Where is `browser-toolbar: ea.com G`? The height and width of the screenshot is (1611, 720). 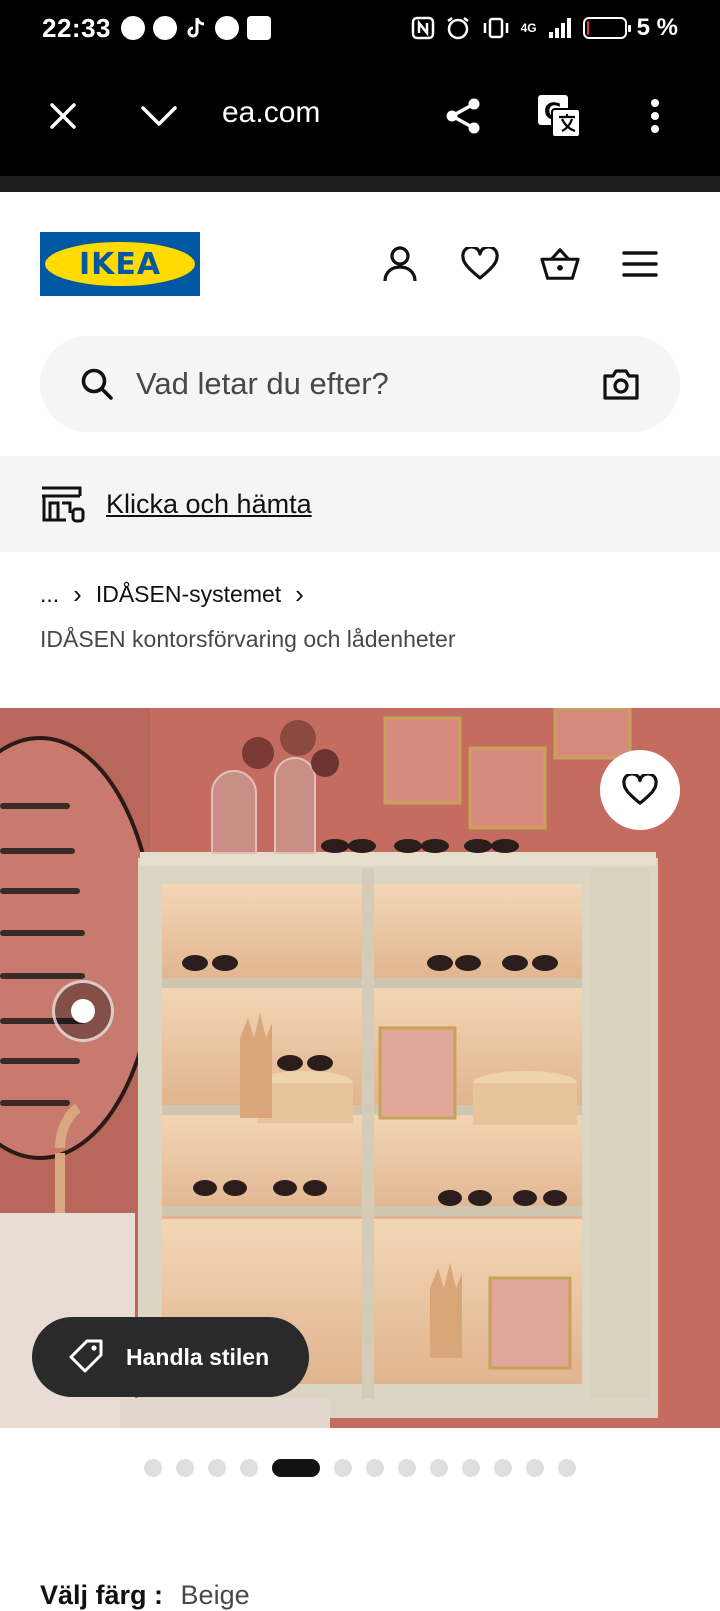
browser-toolbar: ea.com G is located at coordinates (360, 116).